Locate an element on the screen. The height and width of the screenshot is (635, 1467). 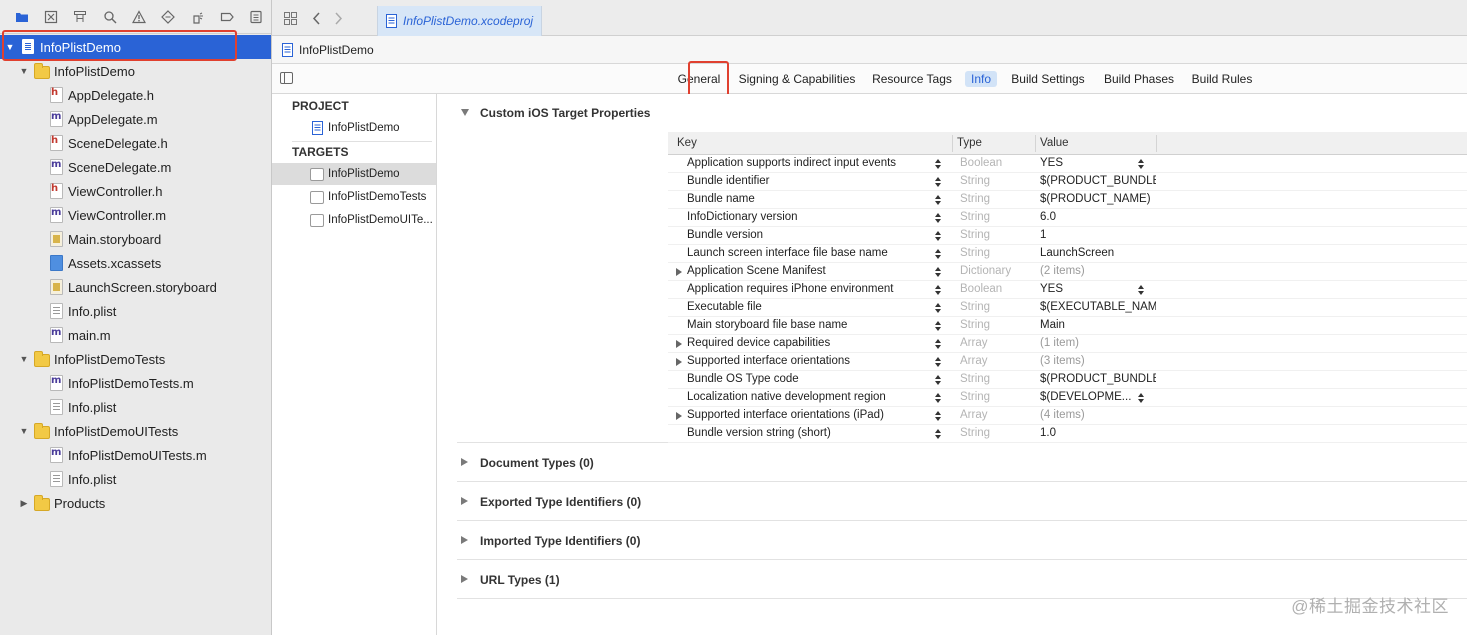
plist-key: Bundle version string (short) is located at coordinates (759, 433).